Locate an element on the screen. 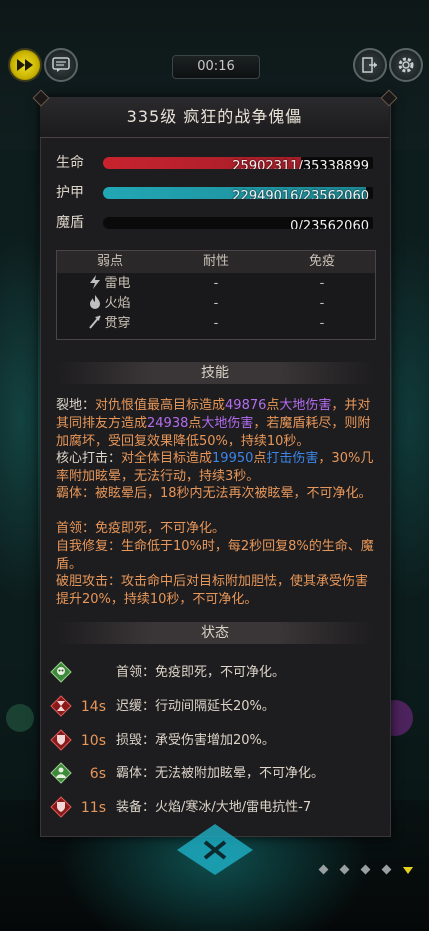 This screenshot has height=931, width=429. status-row: 11s 装备：火焰/寒冰/大地/雷电抗性-7 is located at coordinates (213, 808).